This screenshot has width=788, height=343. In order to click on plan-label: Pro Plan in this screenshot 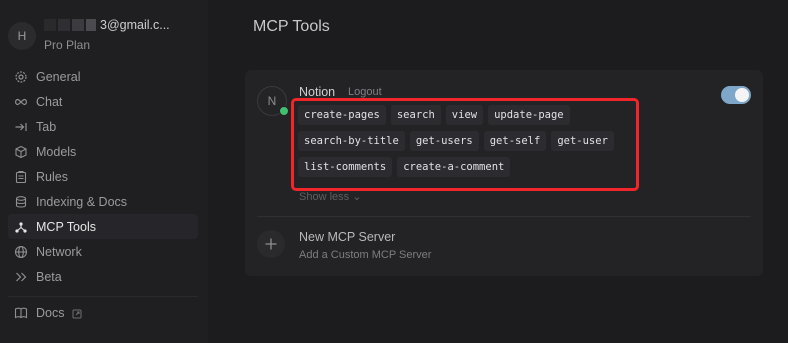, I will do `click(67, 45)`.